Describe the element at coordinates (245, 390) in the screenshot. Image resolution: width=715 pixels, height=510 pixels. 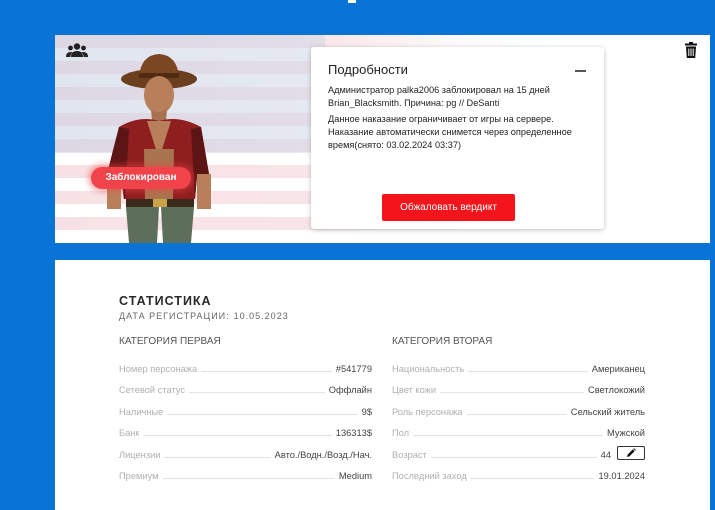
I see `stat-row: Сетевой статус Оффлайн` at that location.